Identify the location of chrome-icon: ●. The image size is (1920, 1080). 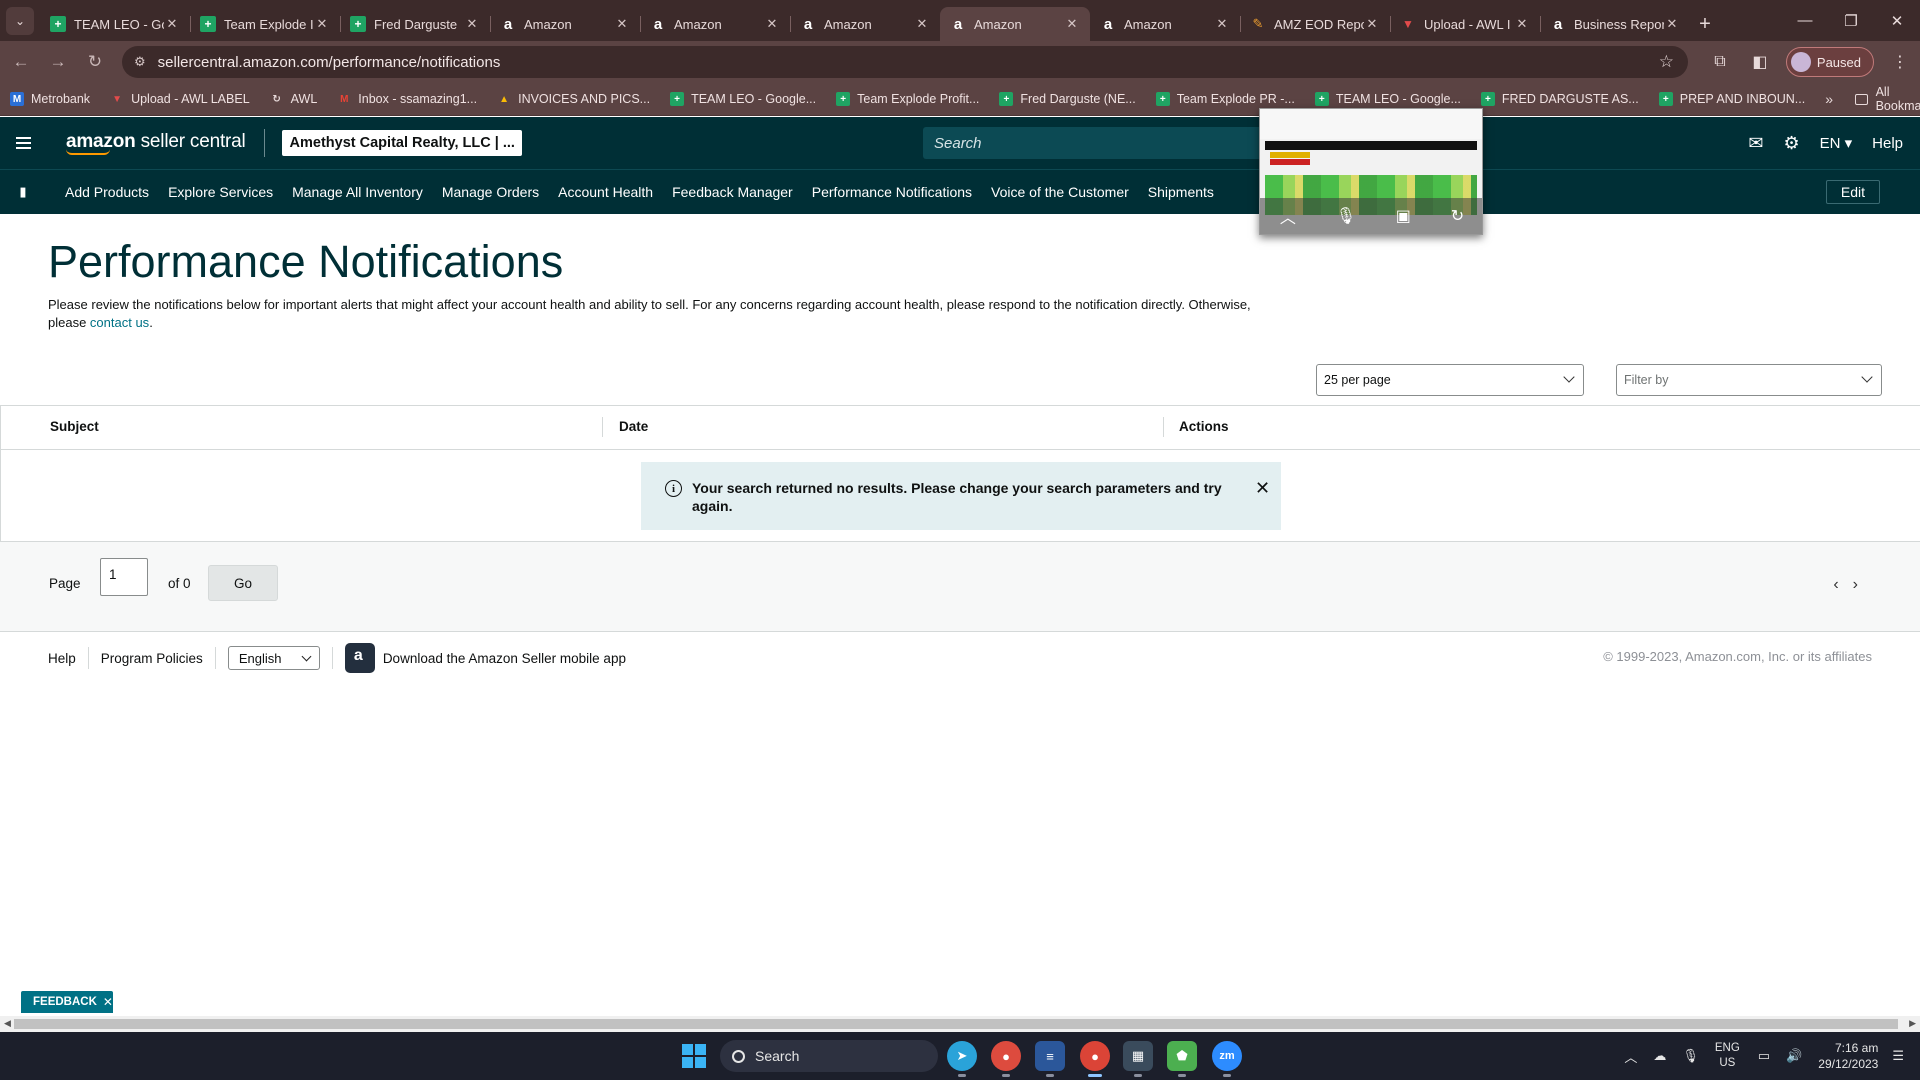
(1006, 1059).